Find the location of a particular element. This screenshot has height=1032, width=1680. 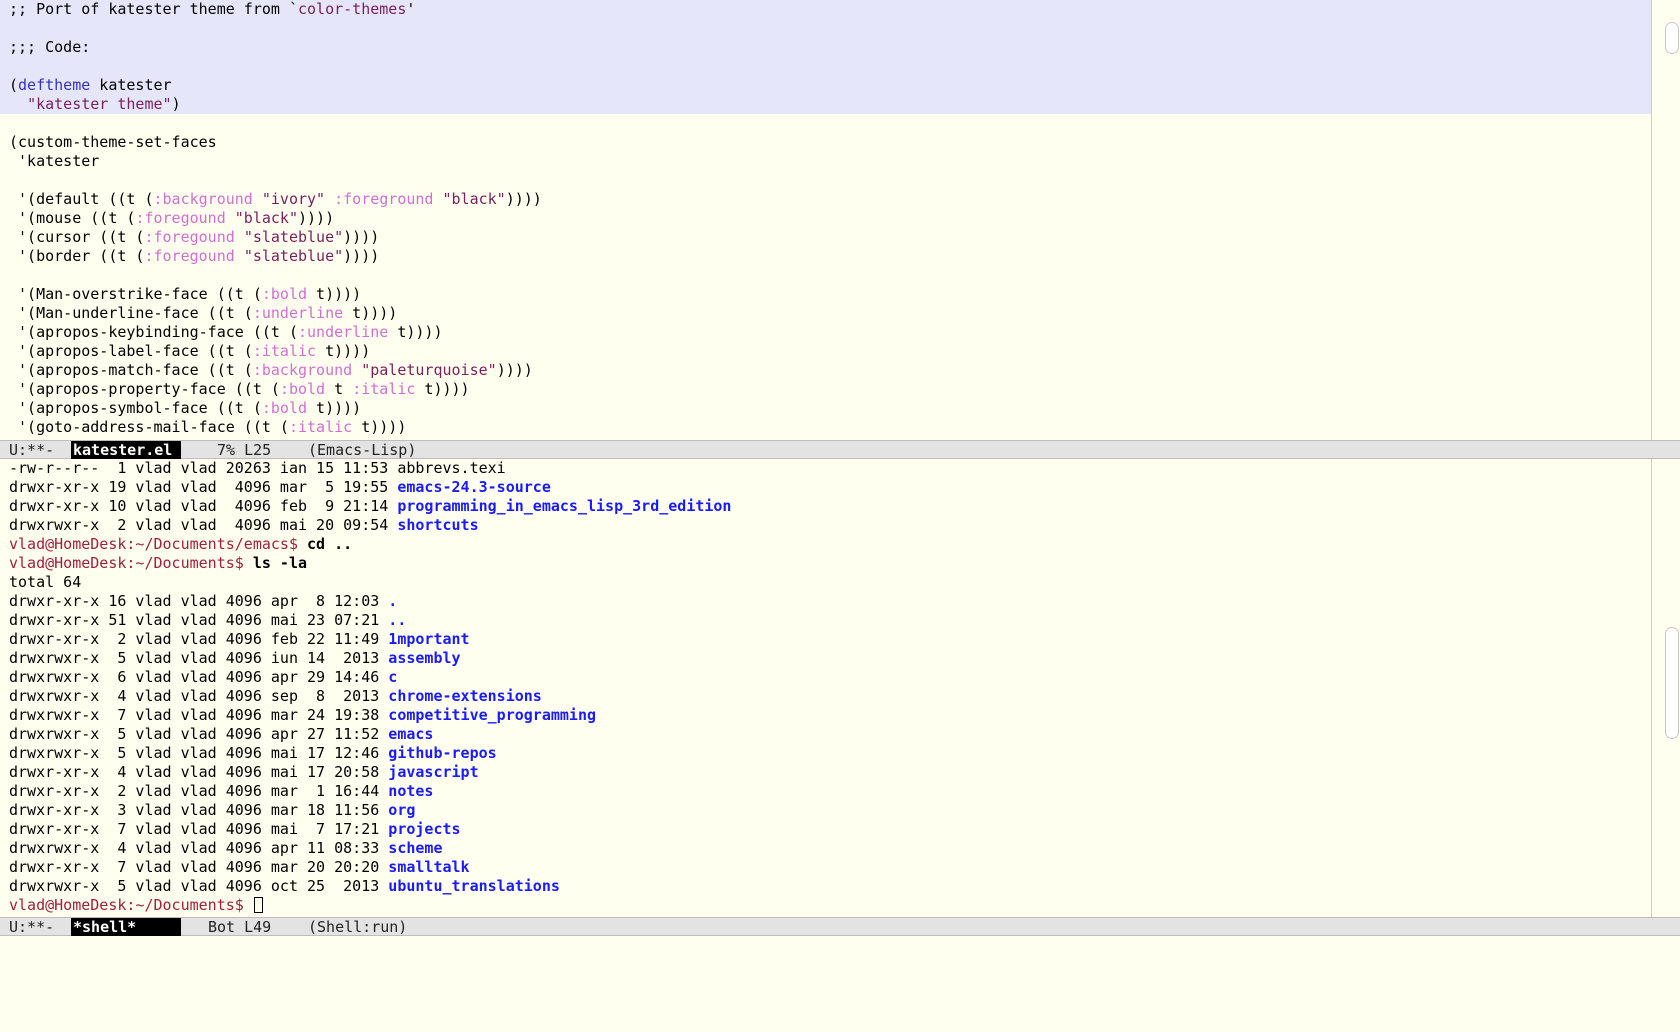

directory-name: org is located at coordinates (401, 810).